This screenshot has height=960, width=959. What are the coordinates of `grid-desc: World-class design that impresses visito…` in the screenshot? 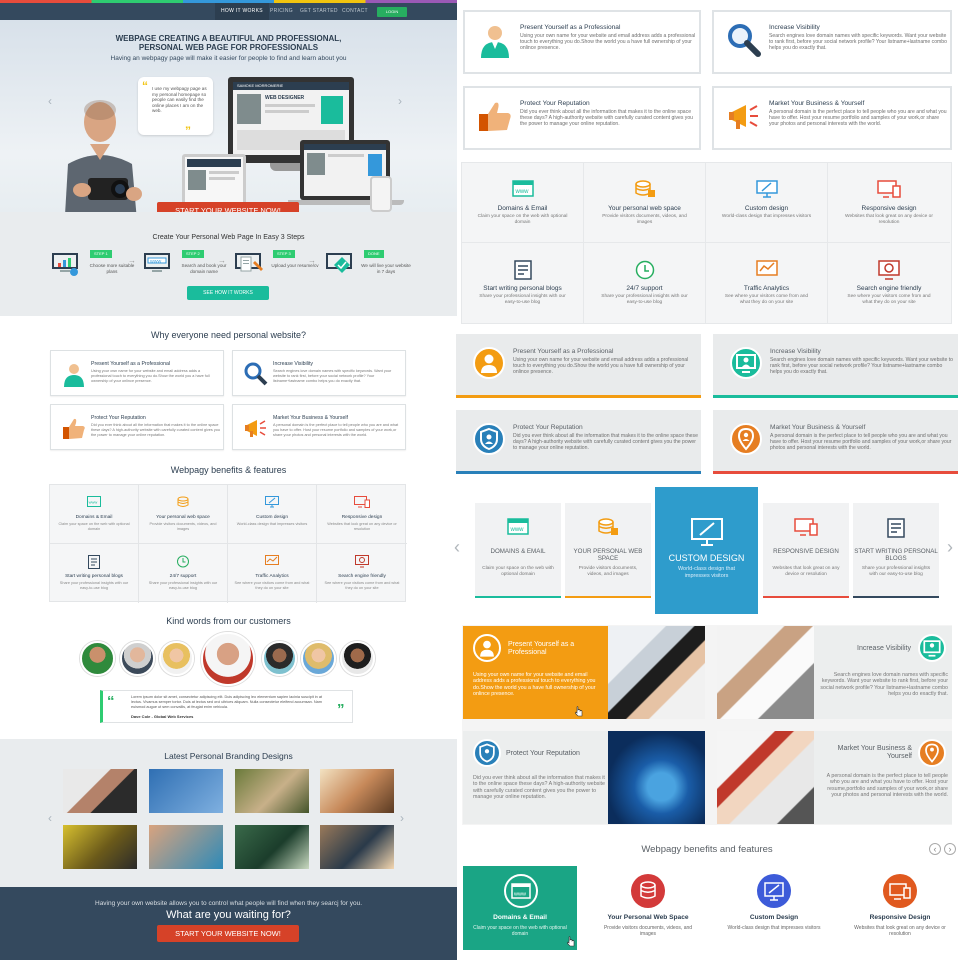 It's located at (766, 216).